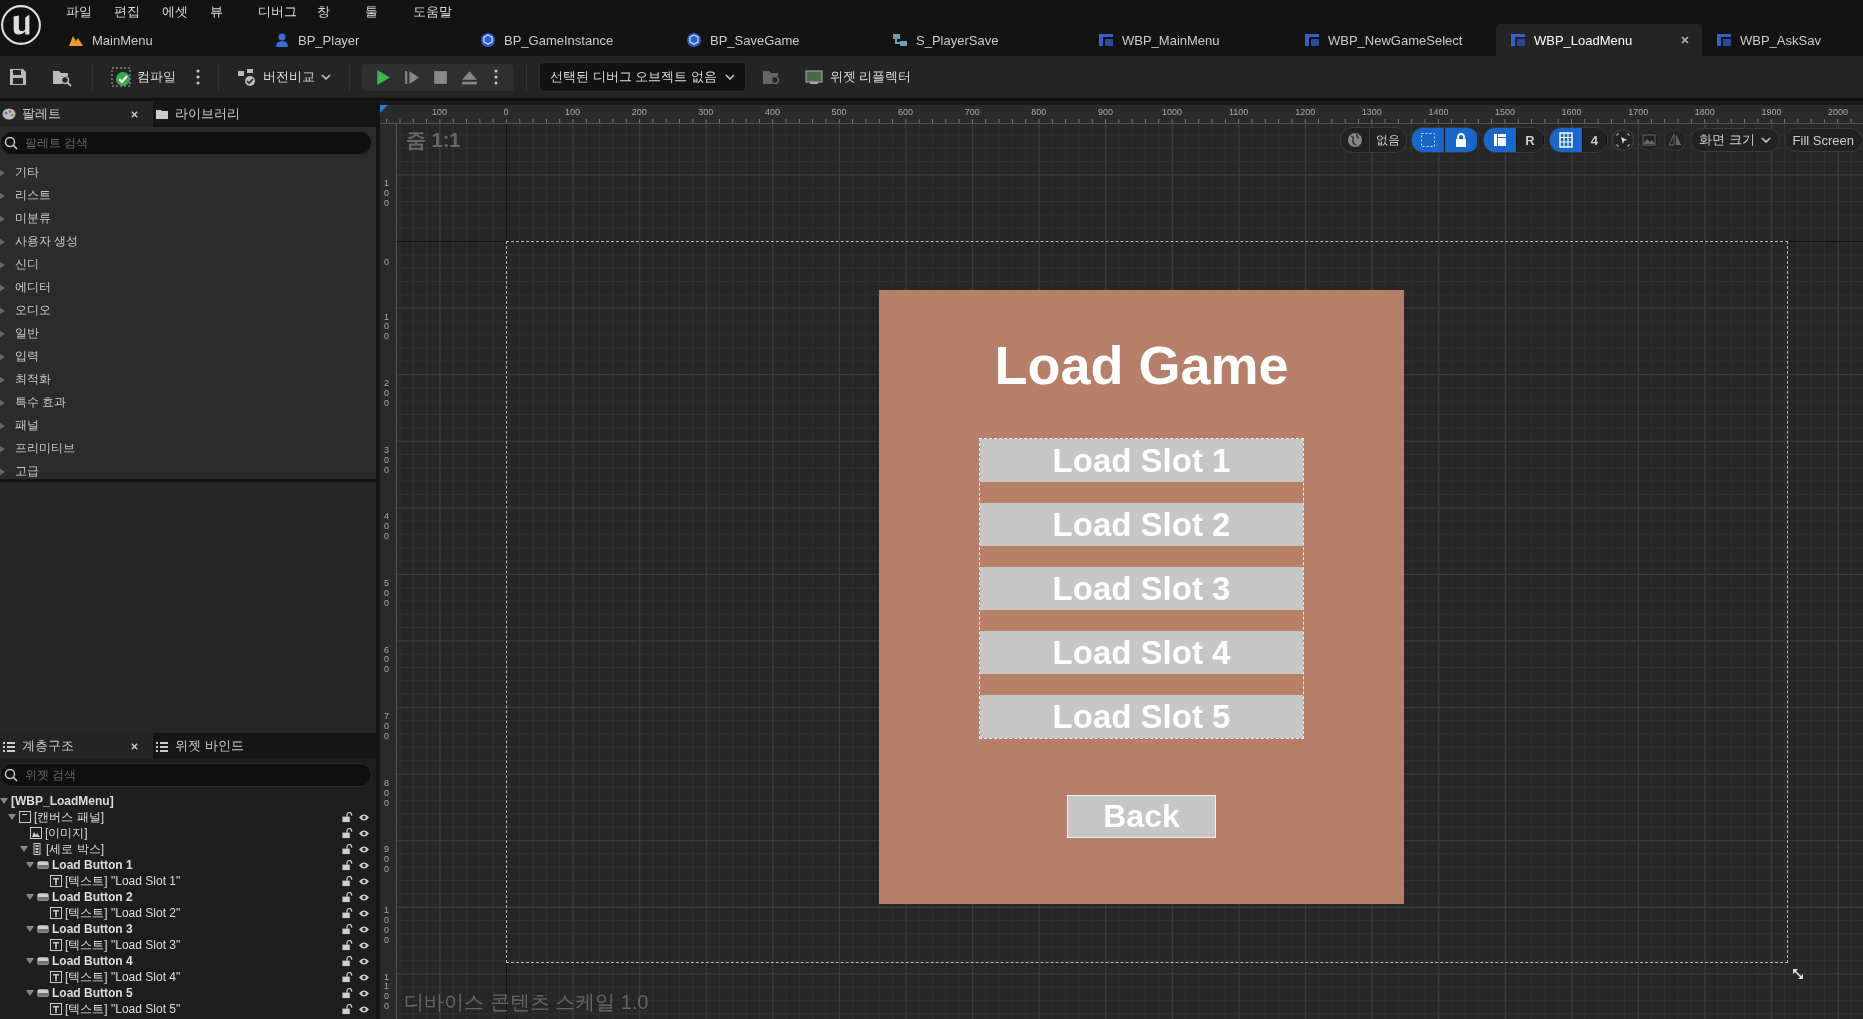 This screenshot has width=1863, height=1019. What do you see at coordinates (857, 77) in the screenshot?
I see `widget-reflector-button: 위젯 리플렉터` at bounding box center [857, 77].